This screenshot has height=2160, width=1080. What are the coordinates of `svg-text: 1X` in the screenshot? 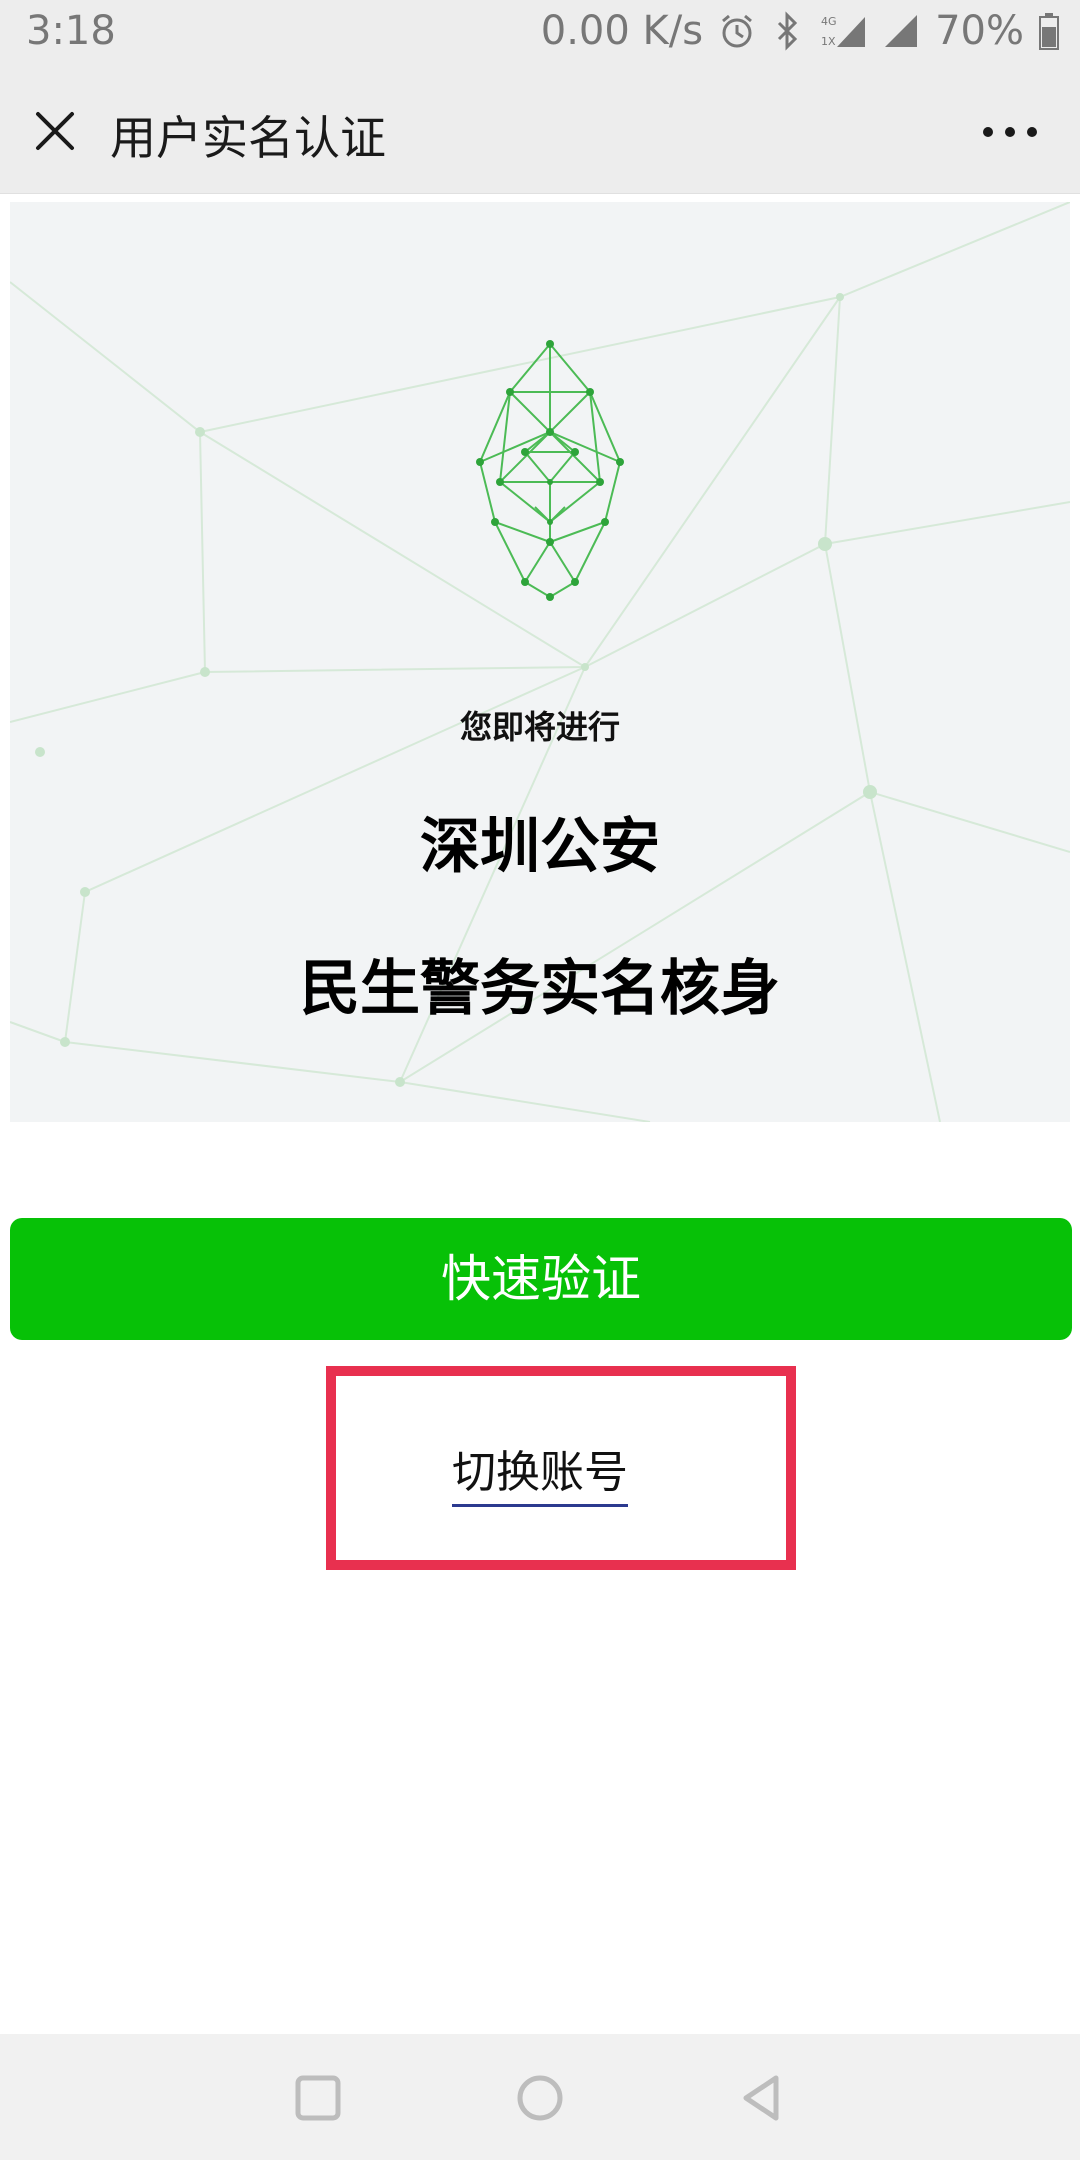 It's located at (828, 41).